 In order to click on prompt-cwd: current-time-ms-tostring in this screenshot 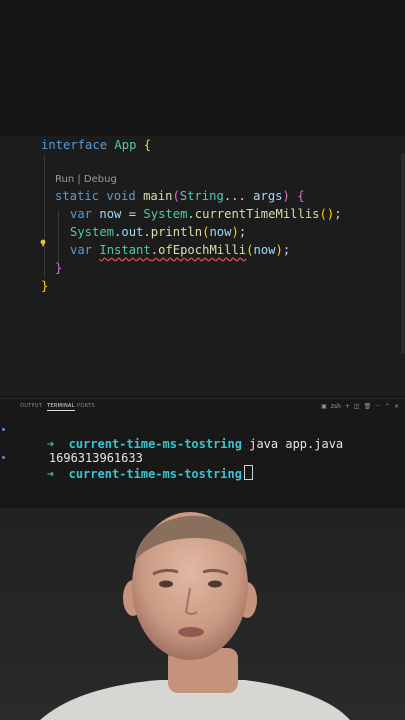, I will do `click(155, 474)`.